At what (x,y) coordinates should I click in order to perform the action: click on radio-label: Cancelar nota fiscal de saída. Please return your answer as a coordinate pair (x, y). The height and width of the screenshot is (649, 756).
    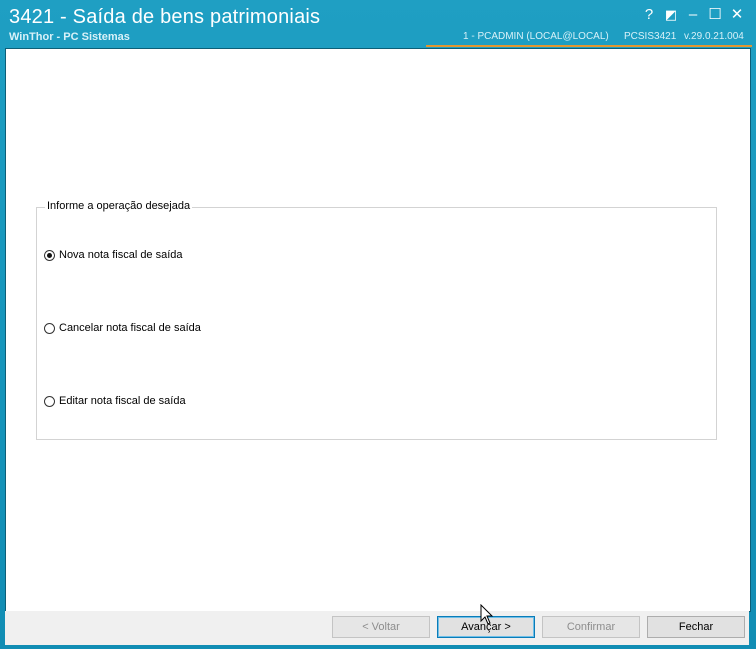
    Looking at the image, I should click on (130, 328).